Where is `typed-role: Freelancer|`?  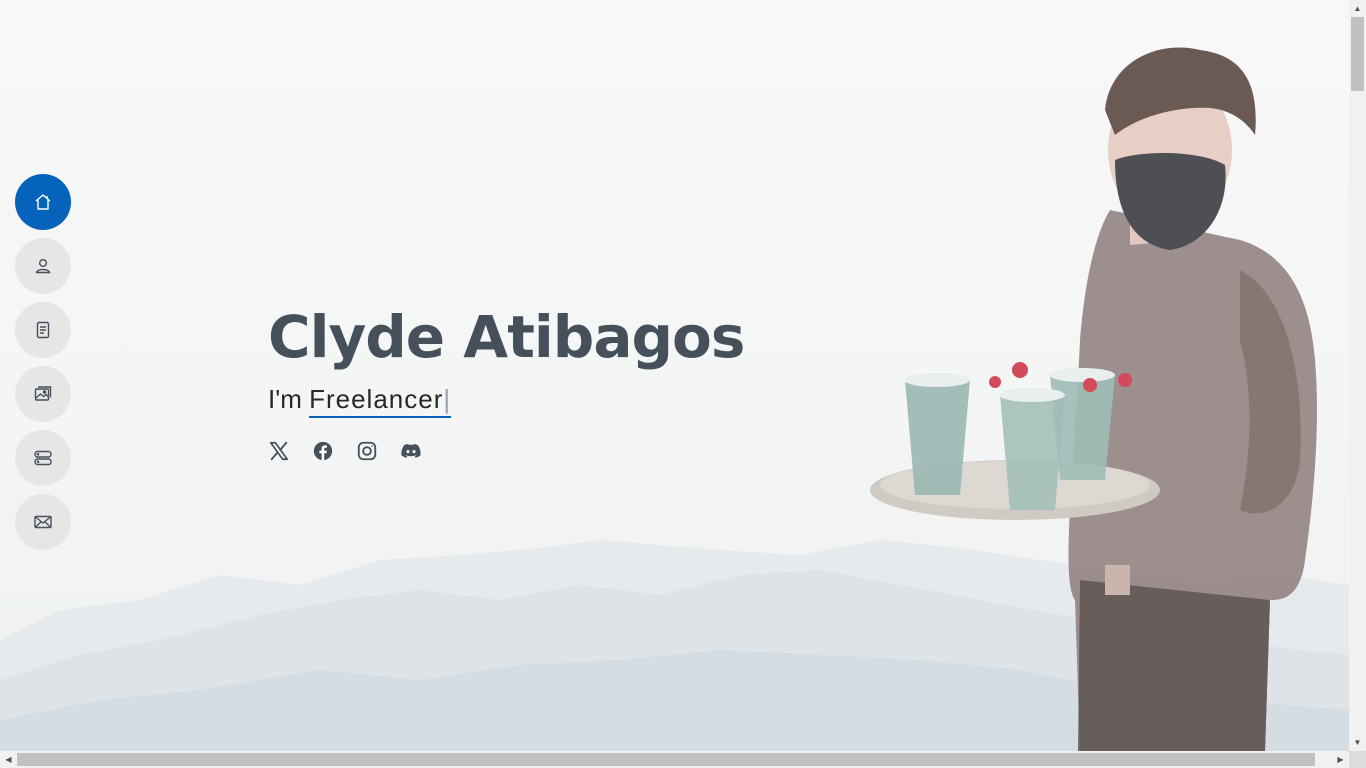 typed-role: Freelancer| is located at coordinates (380, 400).